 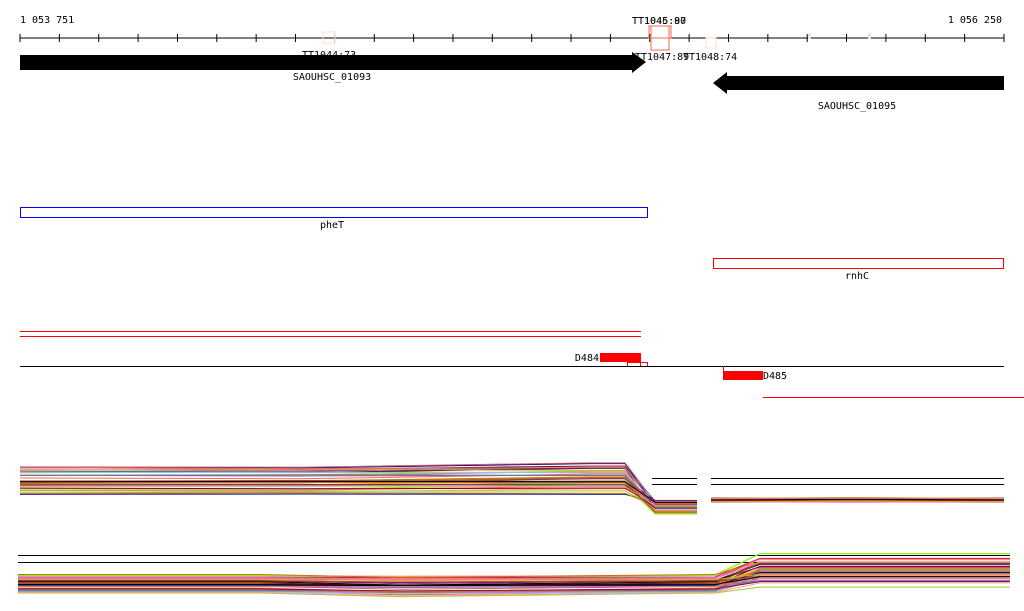 I want to click on feature-d485, so click(x=743, y=375).